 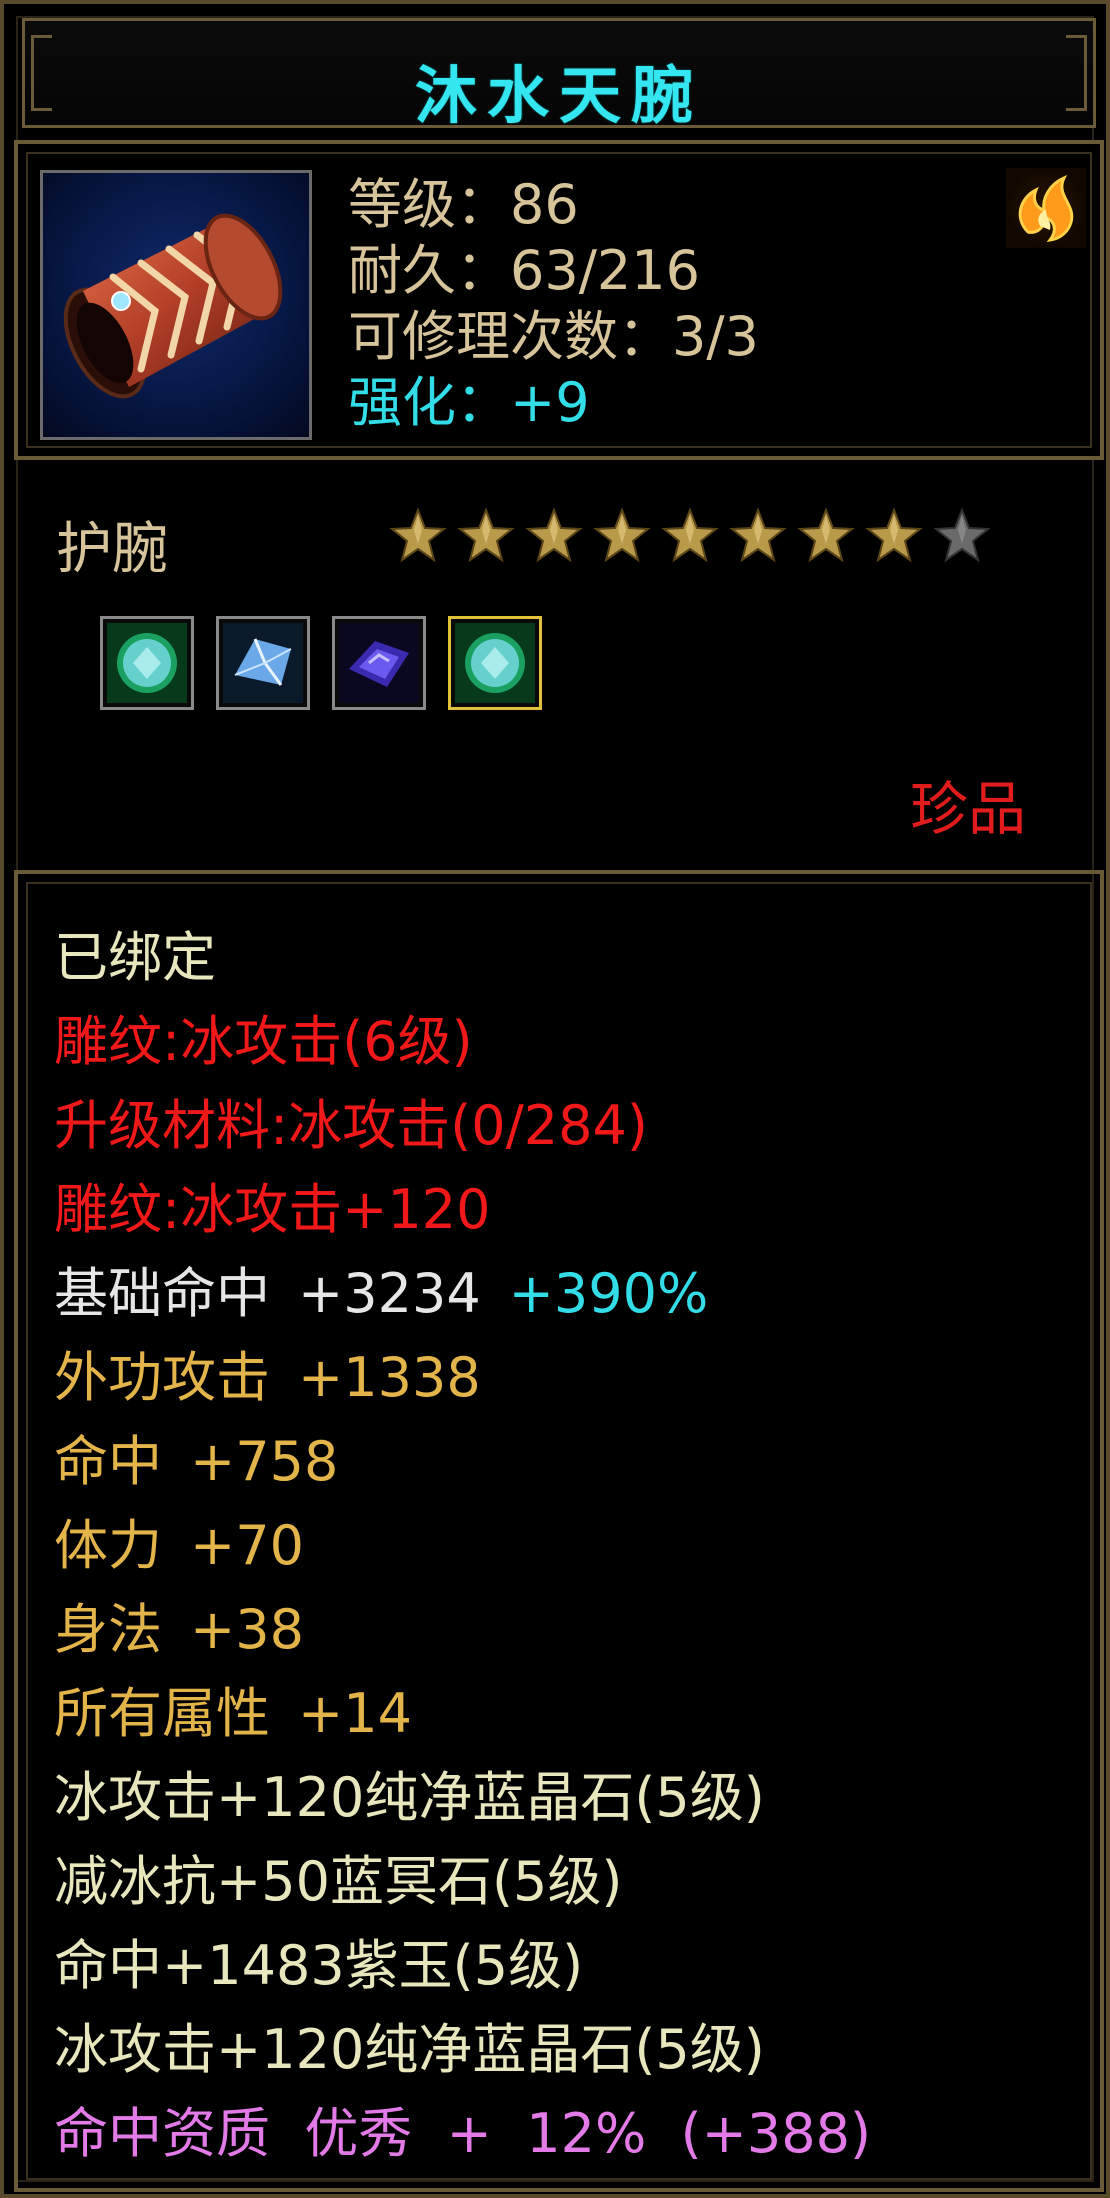 I want to click on engrave-bonus: 雕纹:冰攻击+120, so click(x=272, y=1209).